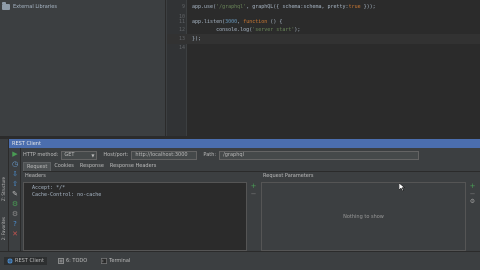 This screenshot has height=270, width=480. I want to click on rest-client-tool-button: REST Client, so click(25, 261).